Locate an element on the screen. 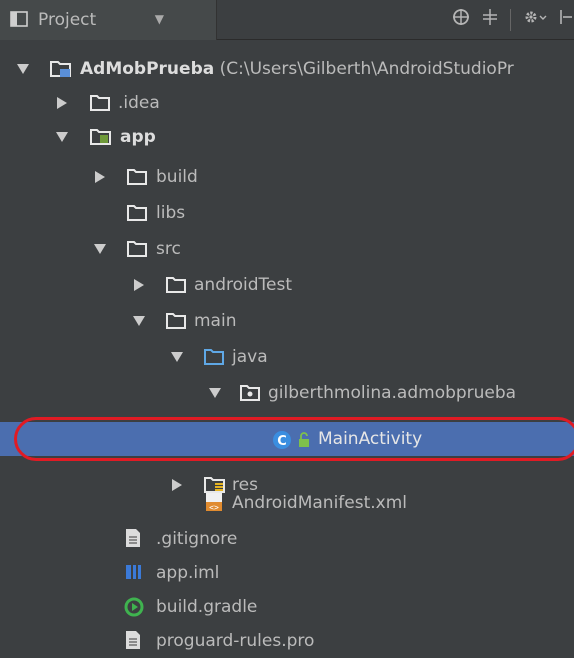 This screenshot has width=574, height=658. tree-item-label: build is located at coordinates (177, 177).